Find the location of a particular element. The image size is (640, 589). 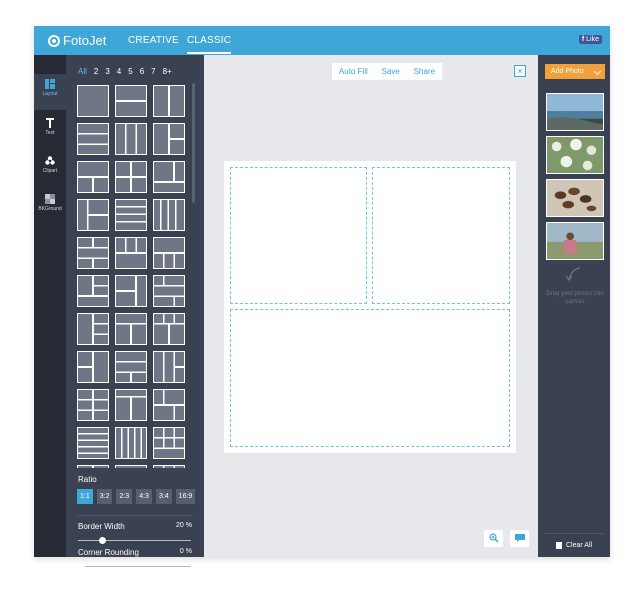

ratio-3-4-button: 3:4 is located at coordinates (163, 496).